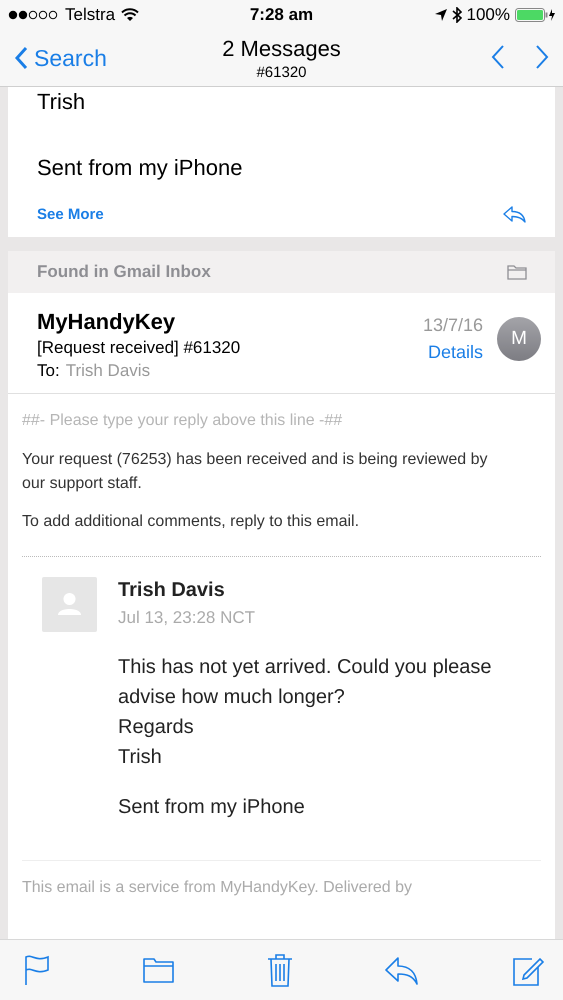  Describe the element at coordinates (279, 970) in the screenshot. I see `trash-button` at that location.